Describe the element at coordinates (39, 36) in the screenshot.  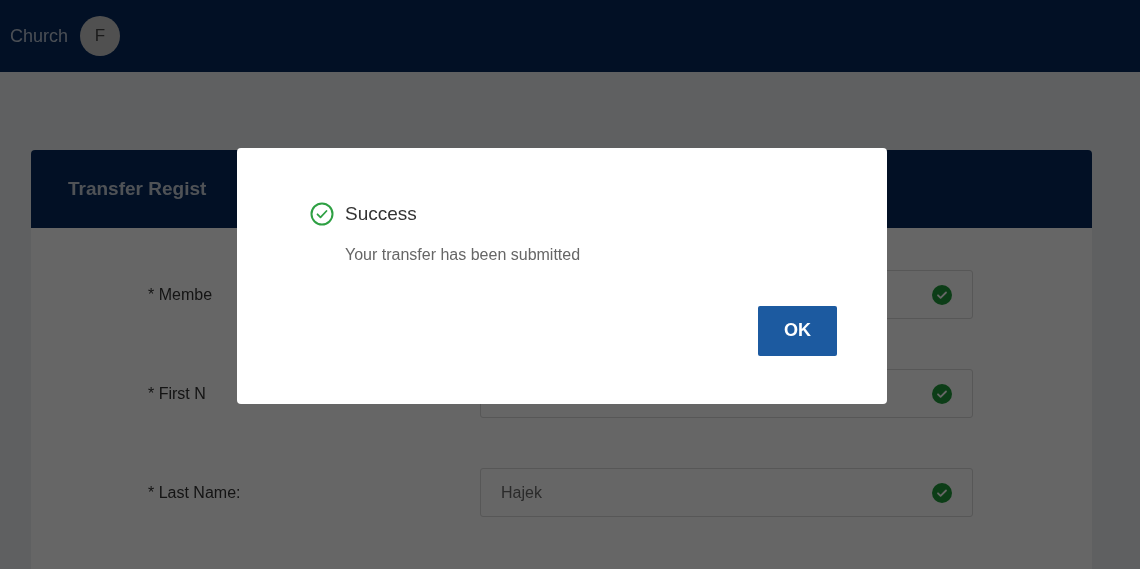
I see `brand-name: Church` at that location.